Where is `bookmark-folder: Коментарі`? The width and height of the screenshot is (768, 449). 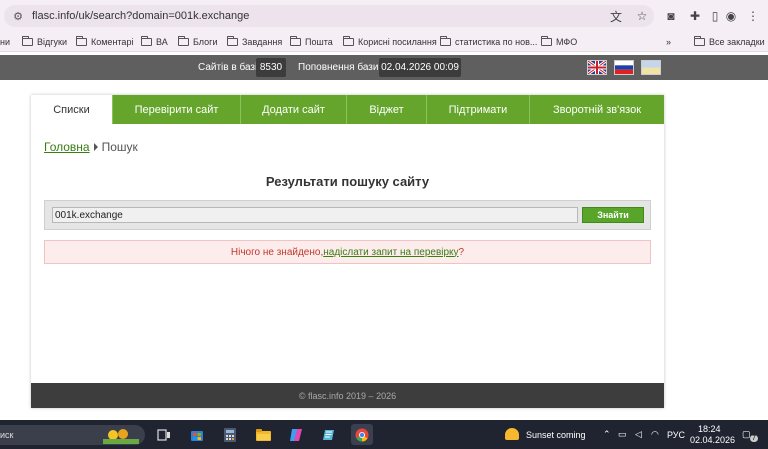
bookmark-folder: Коментарі is located at coordinates (104, 42).